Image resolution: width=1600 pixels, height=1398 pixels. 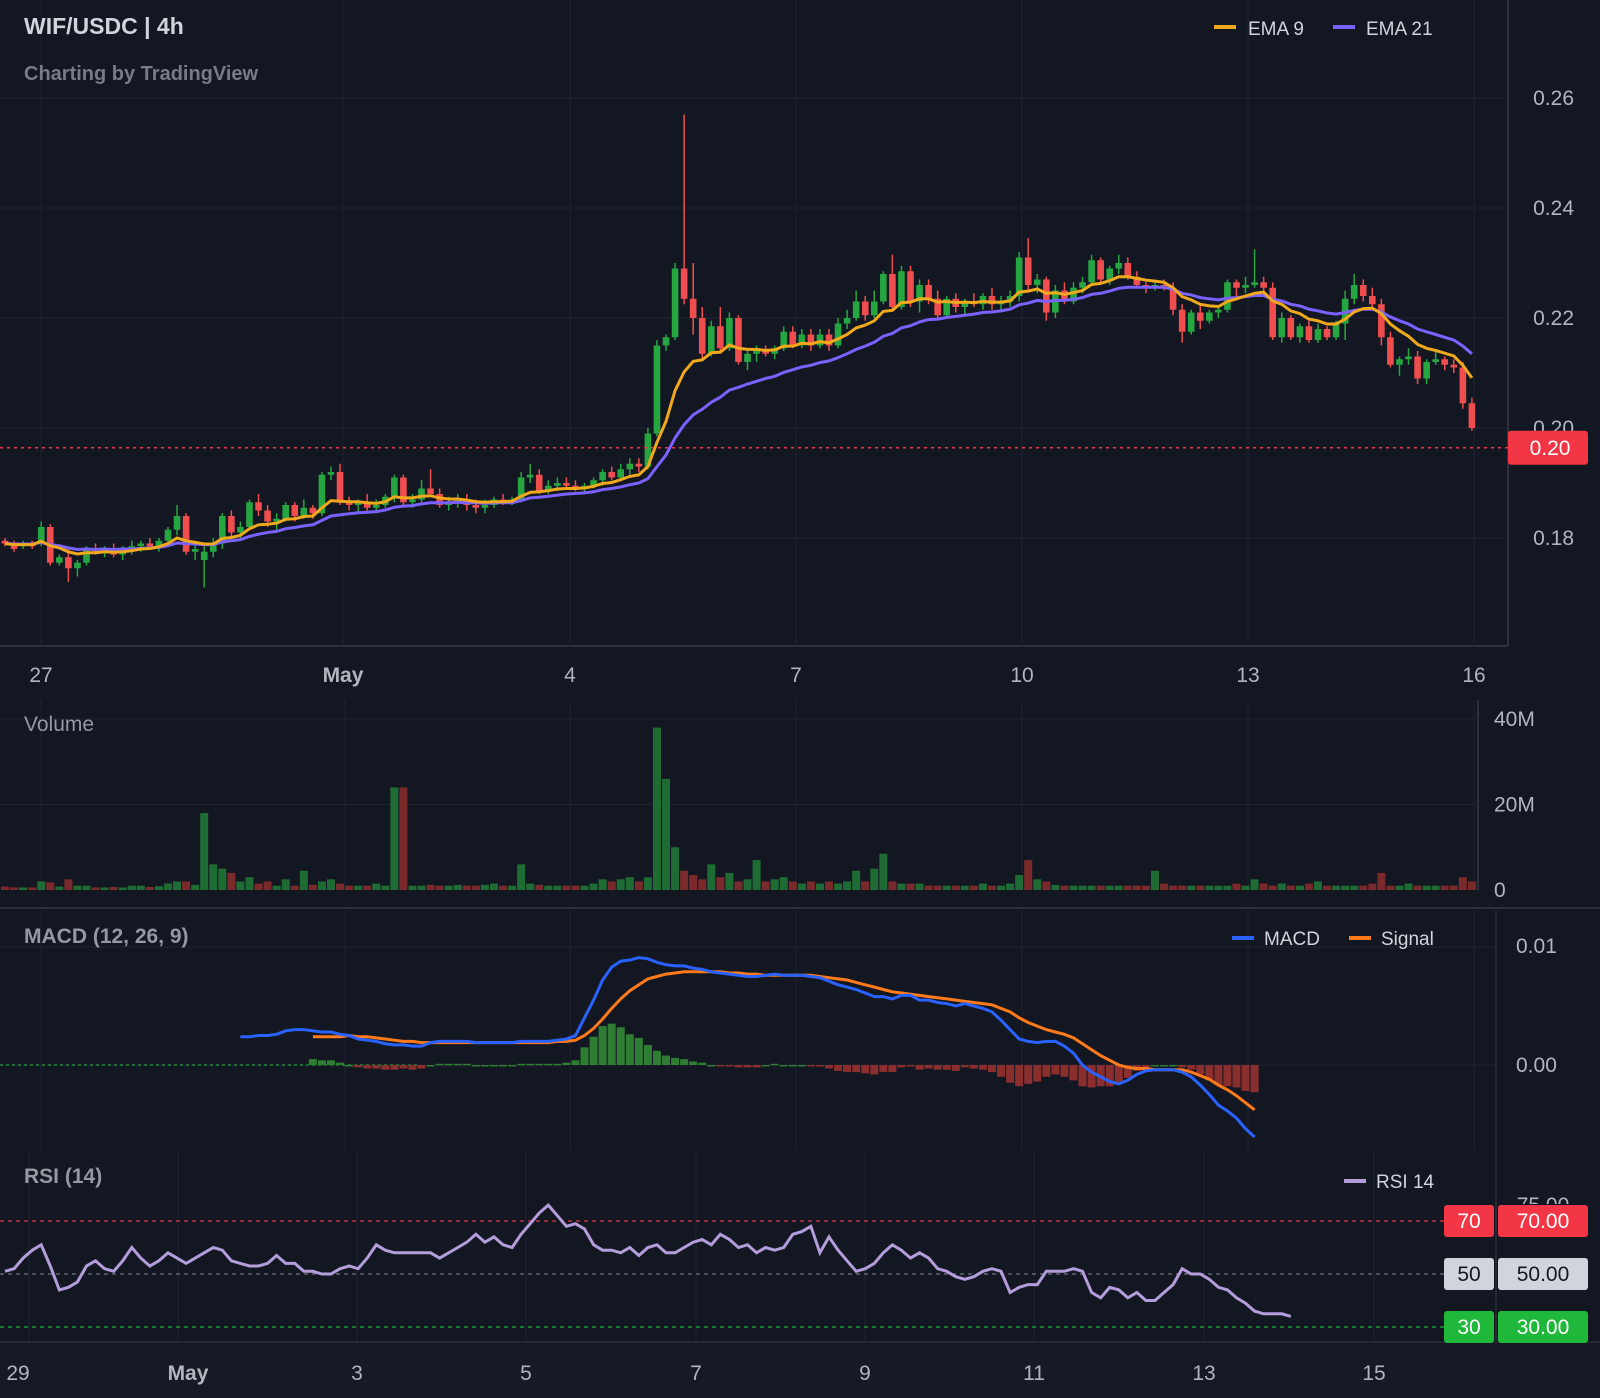 I want to click on macd-tick-label: 0.01, so click(x=1536, y=946).